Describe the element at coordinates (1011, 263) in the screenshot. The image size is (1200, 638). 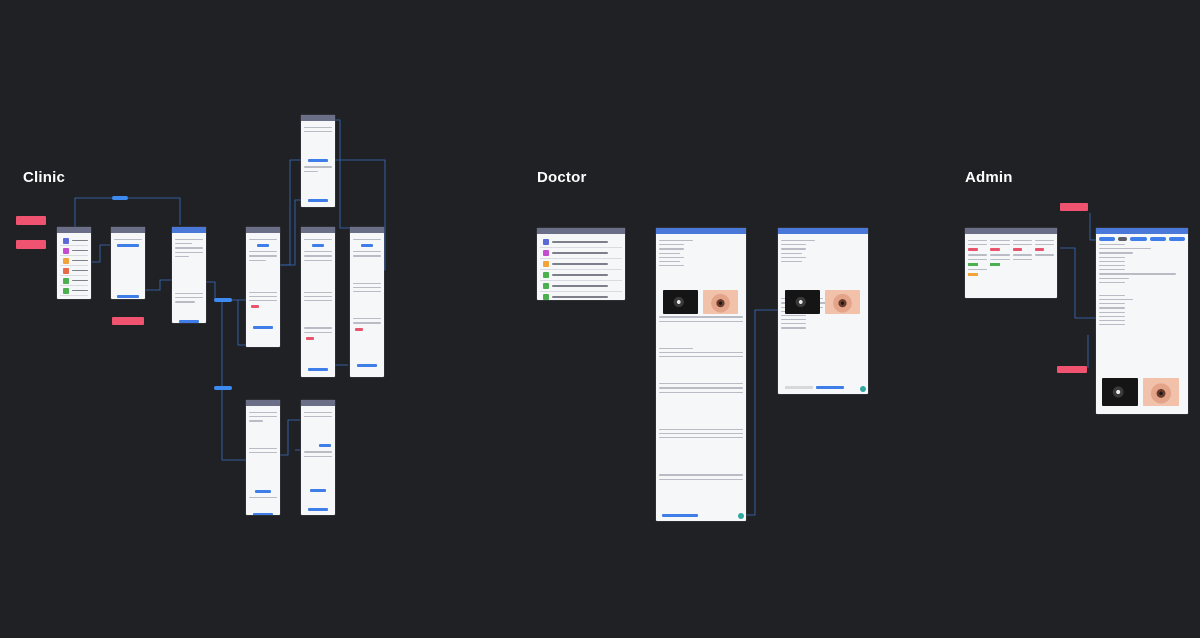
I see `admin-dashboard-screen` at that location.